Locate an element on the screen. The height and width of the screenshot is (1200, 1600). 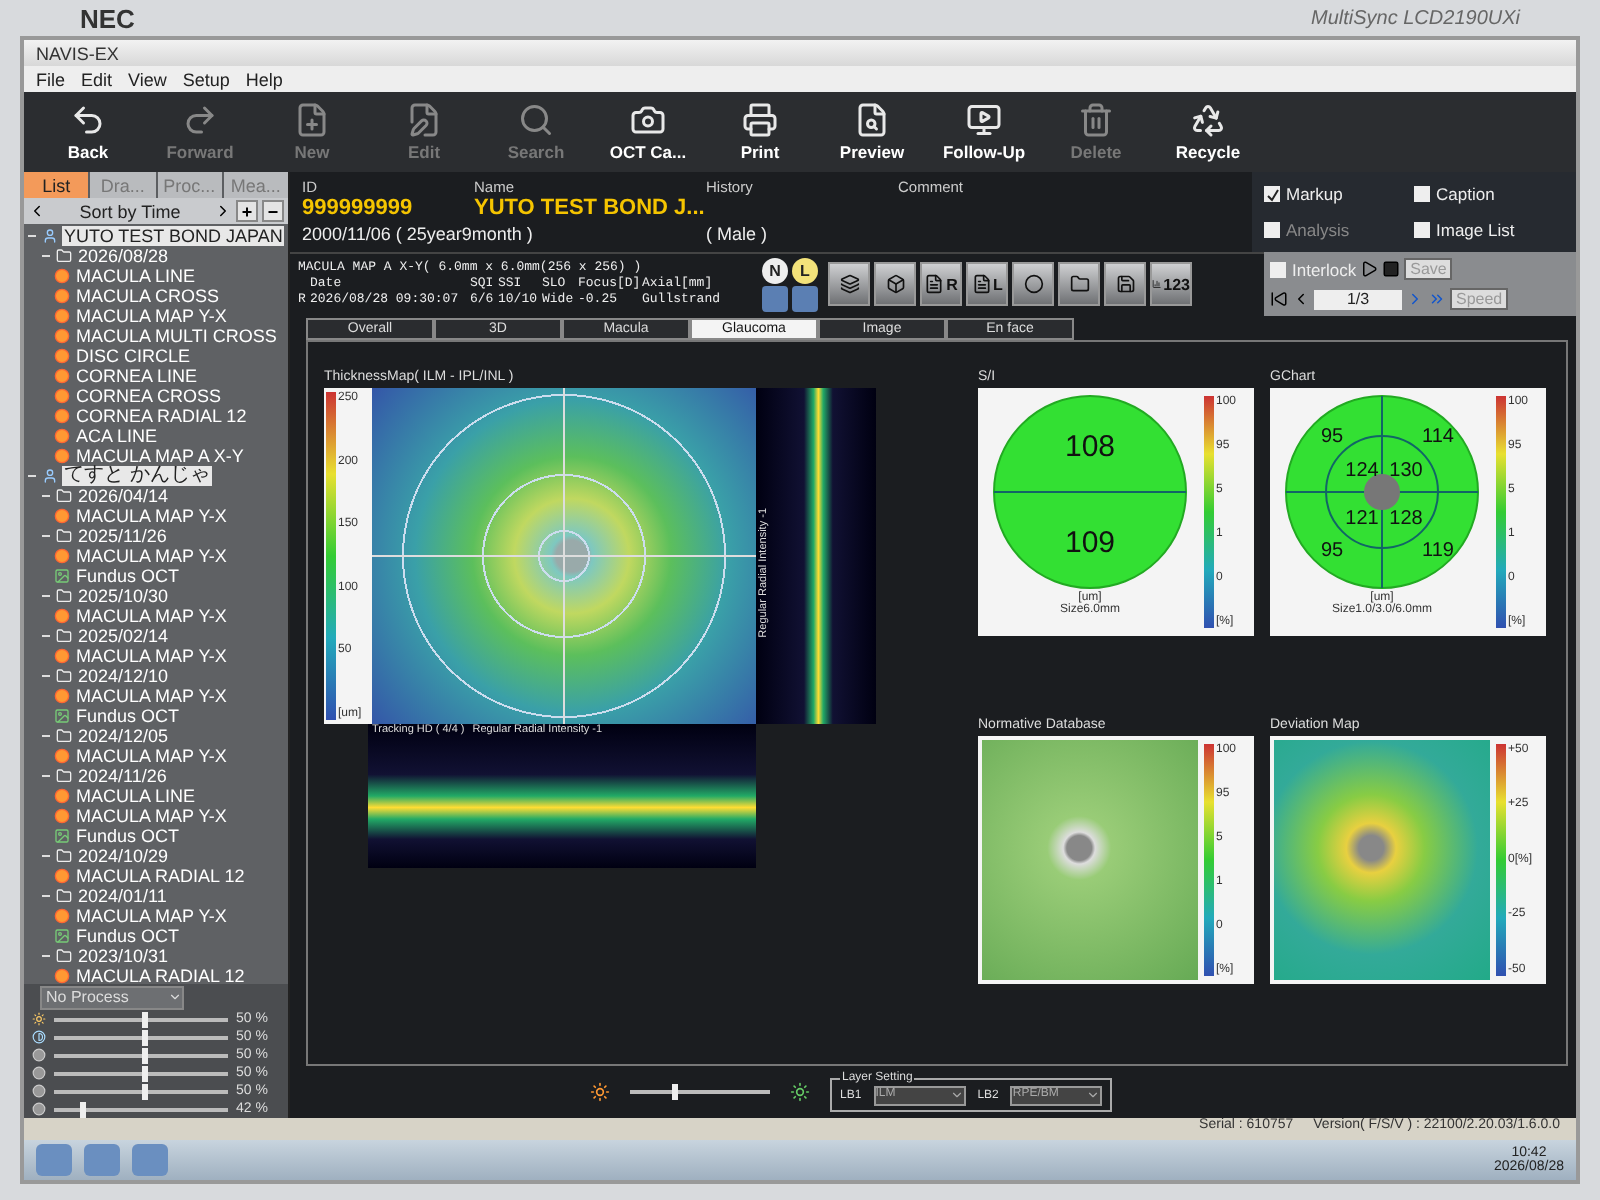
tree-item: 2024/11/26 is located at coordinates (122, 776).